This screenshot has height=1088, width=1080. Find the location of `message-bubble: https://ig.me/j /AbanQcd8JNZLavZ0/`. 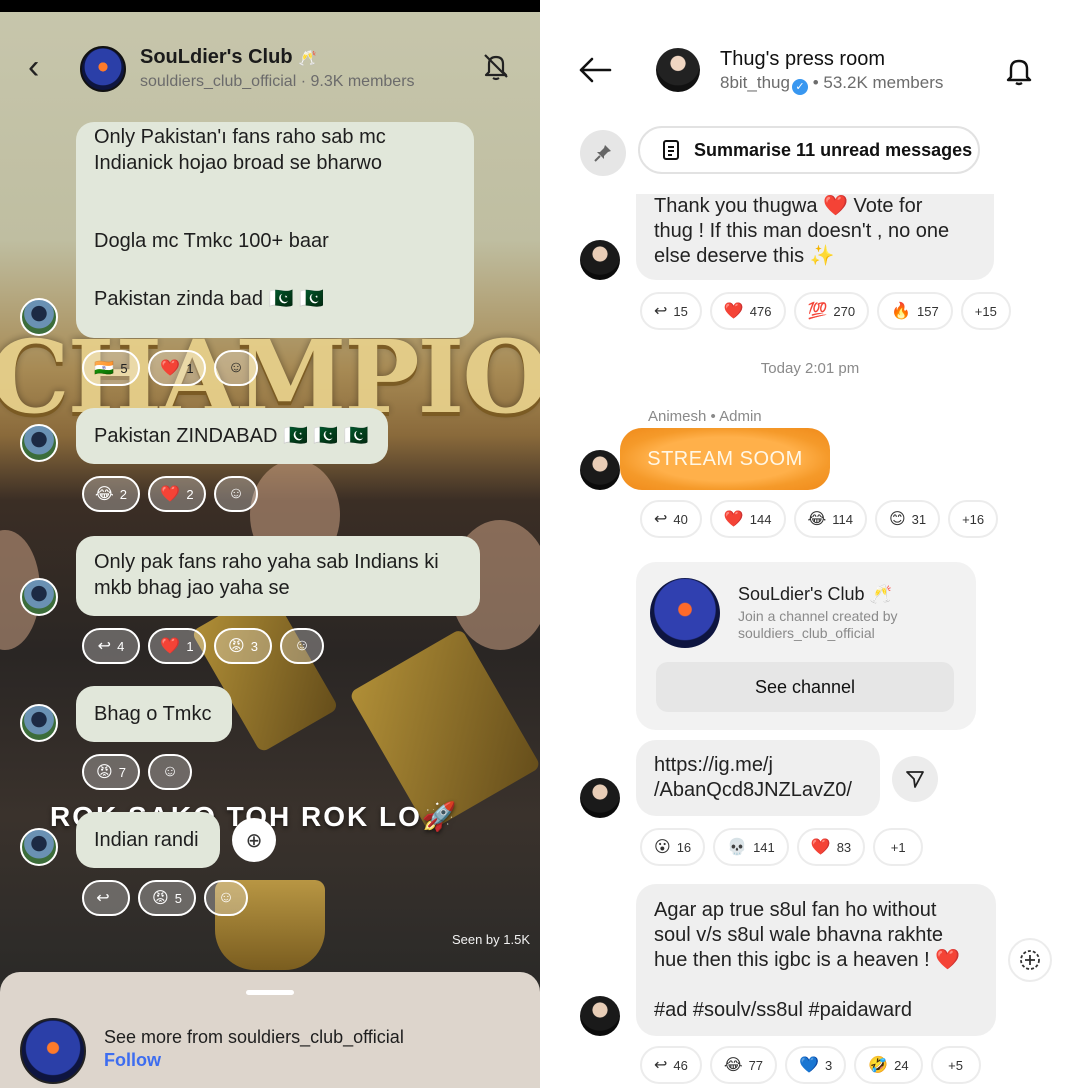

message-bubble: https://ig.me/j /AbanQcd8JNZLavZ0/ is located at coordinates (758, 778).